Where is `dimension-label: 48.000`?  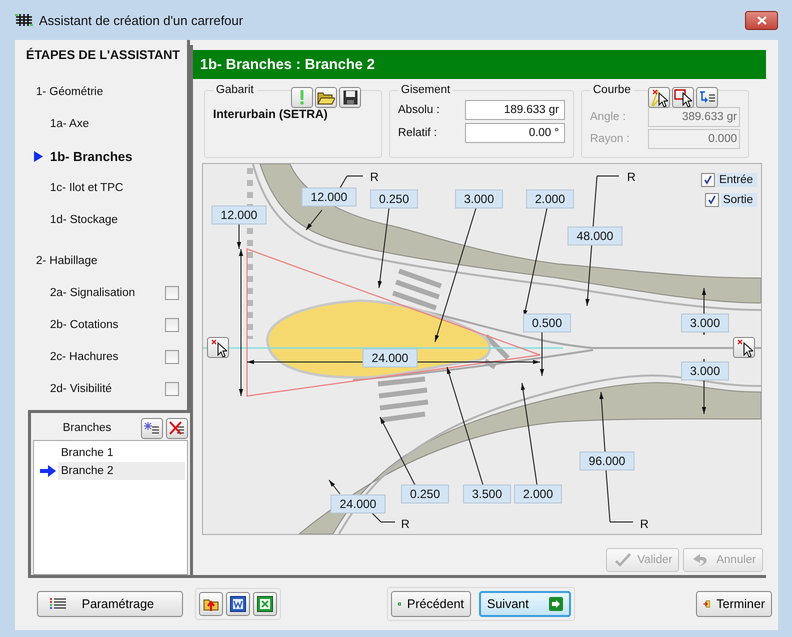
dimension-label: 48.000 is located at coordinates (595, 236).